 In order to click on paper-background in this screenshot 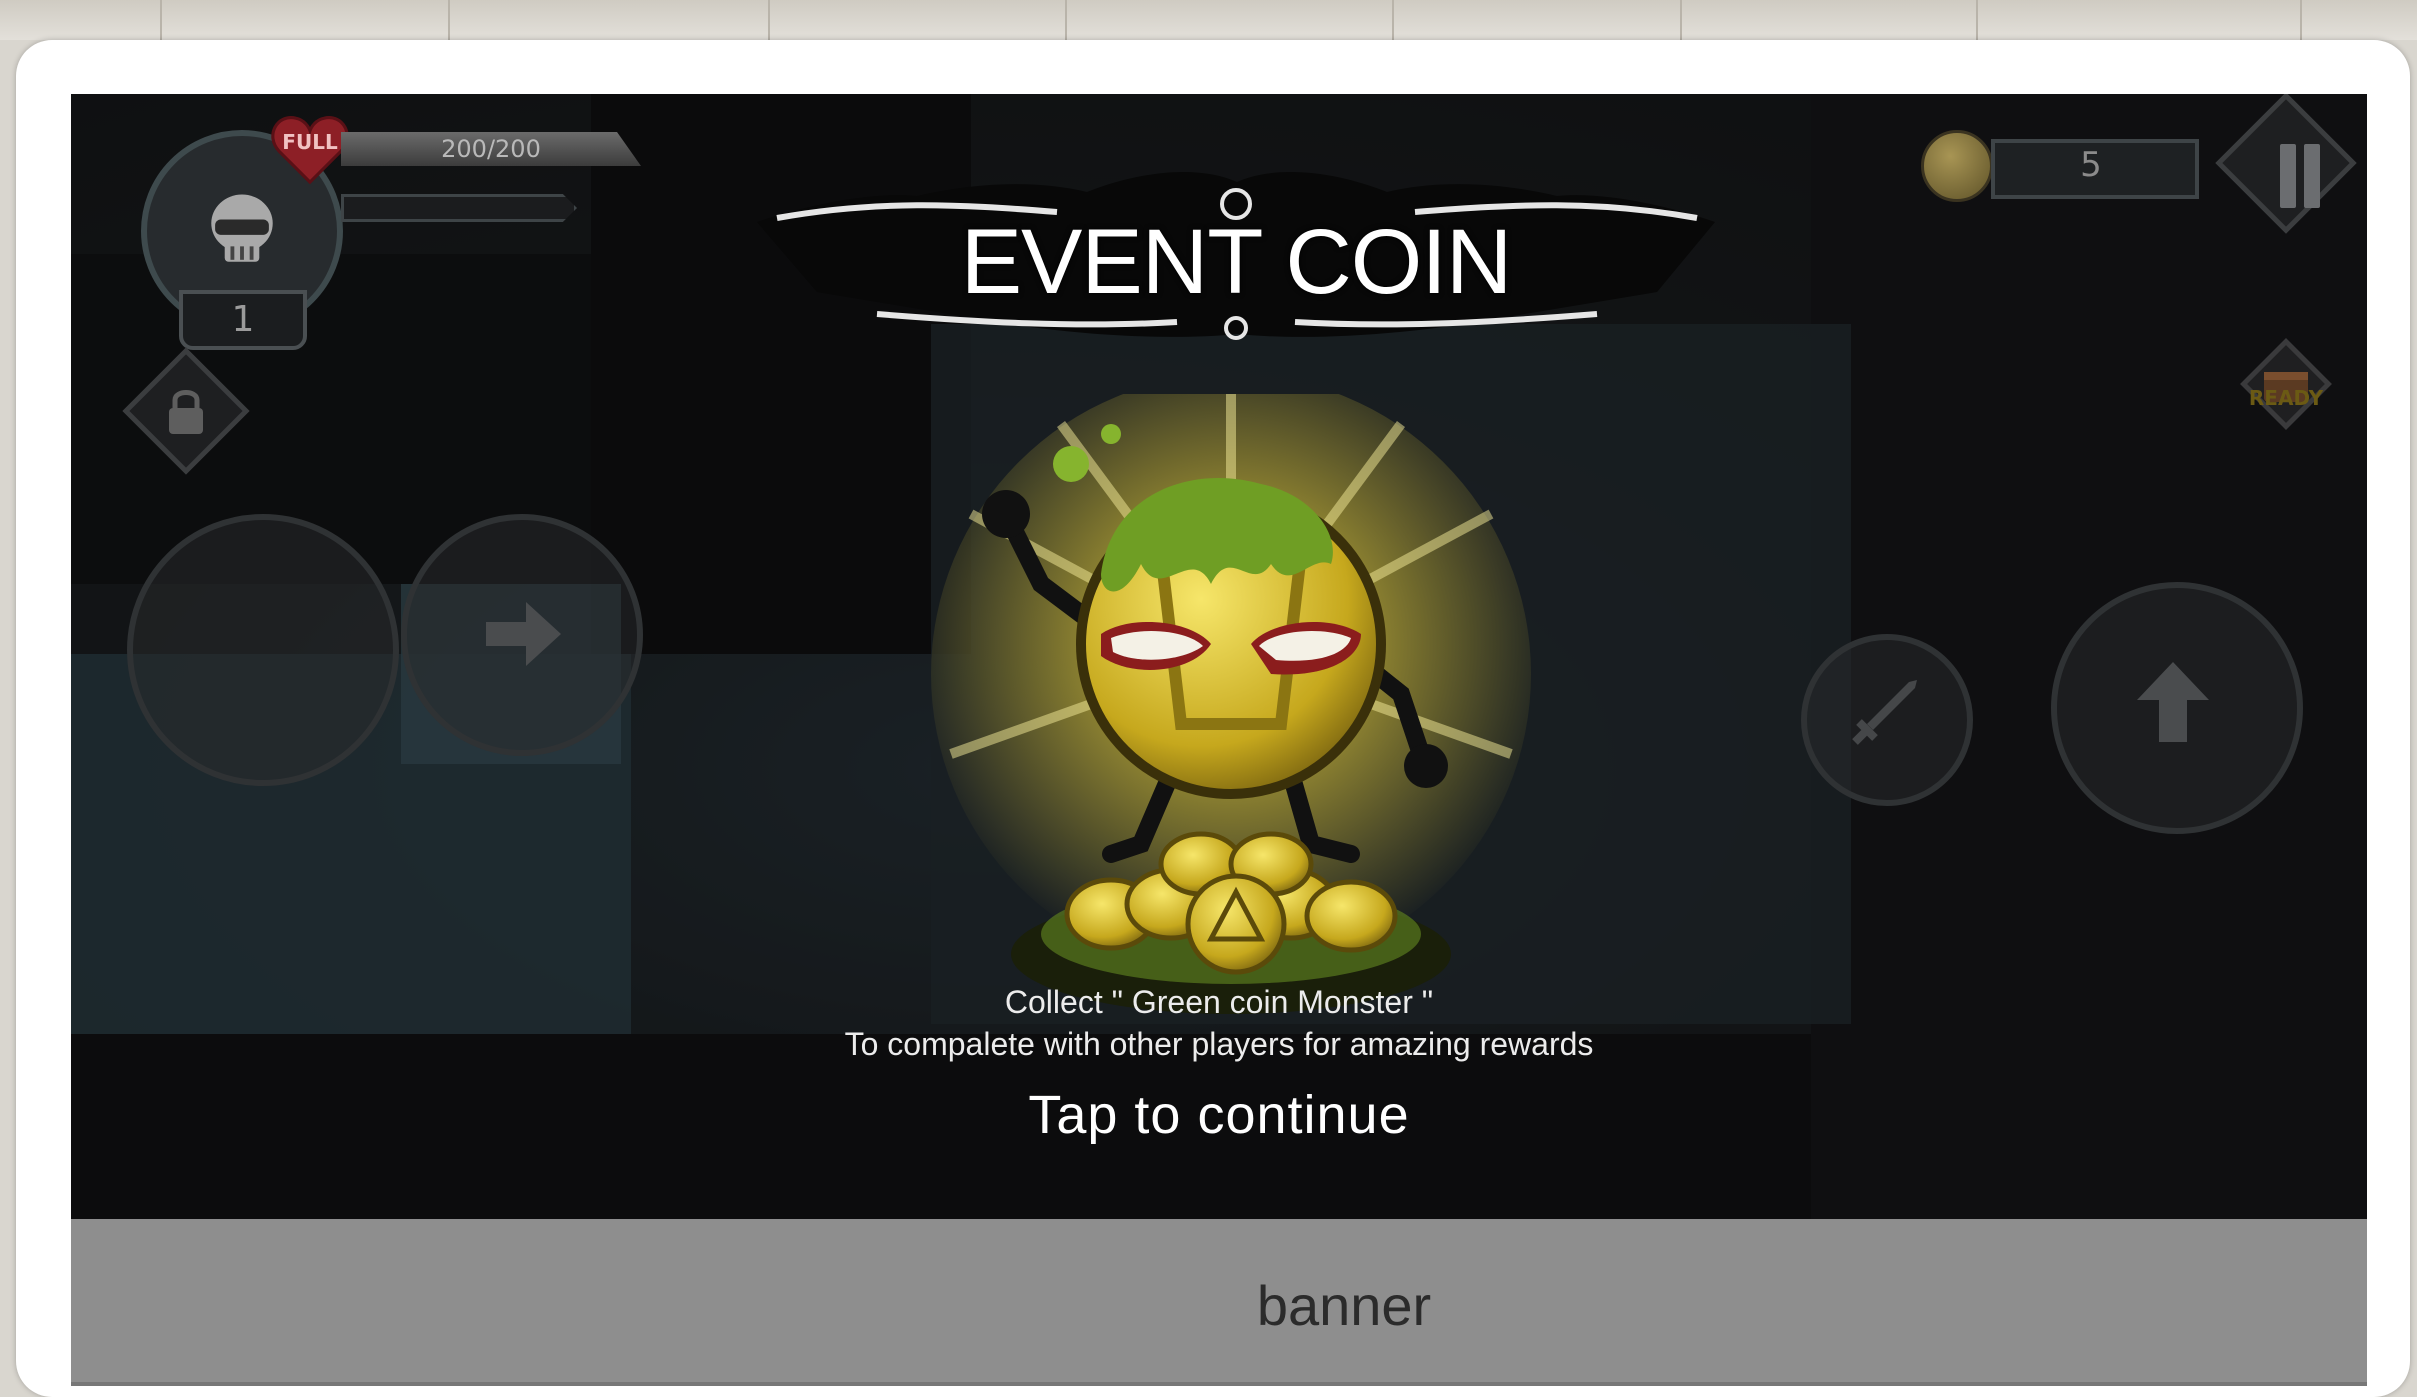, I will do `click(1208, 20)`.